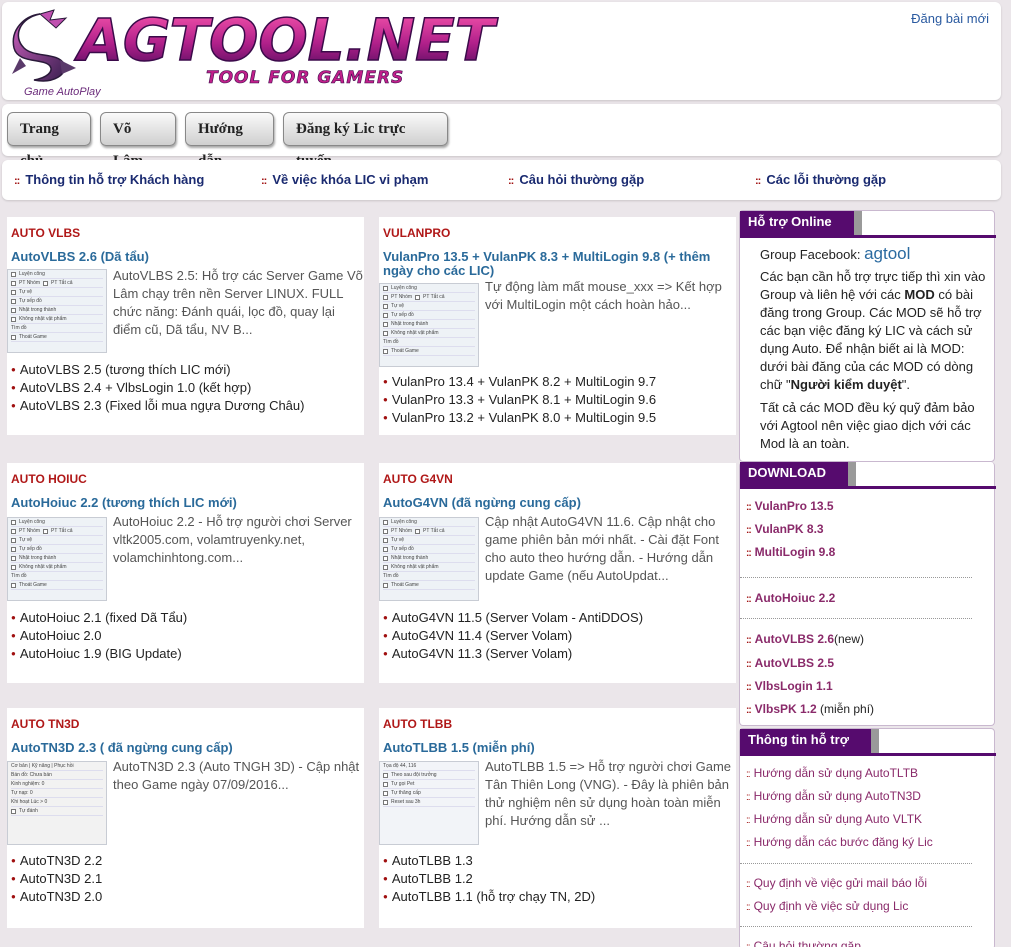  What do you see at coordinates (810, 709) in the screenshot?
I see `download-item: :: VlbsPK 1.2 (miễn phí)` at bounding box center [810, 709].